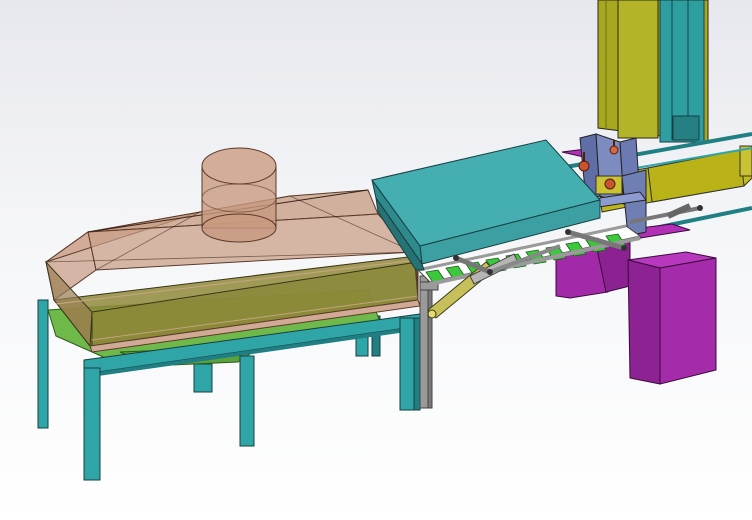  What do you see at coordinates (653, 71) in the screenshot?
I see `olive-tower` at bounding box center [653, 71].